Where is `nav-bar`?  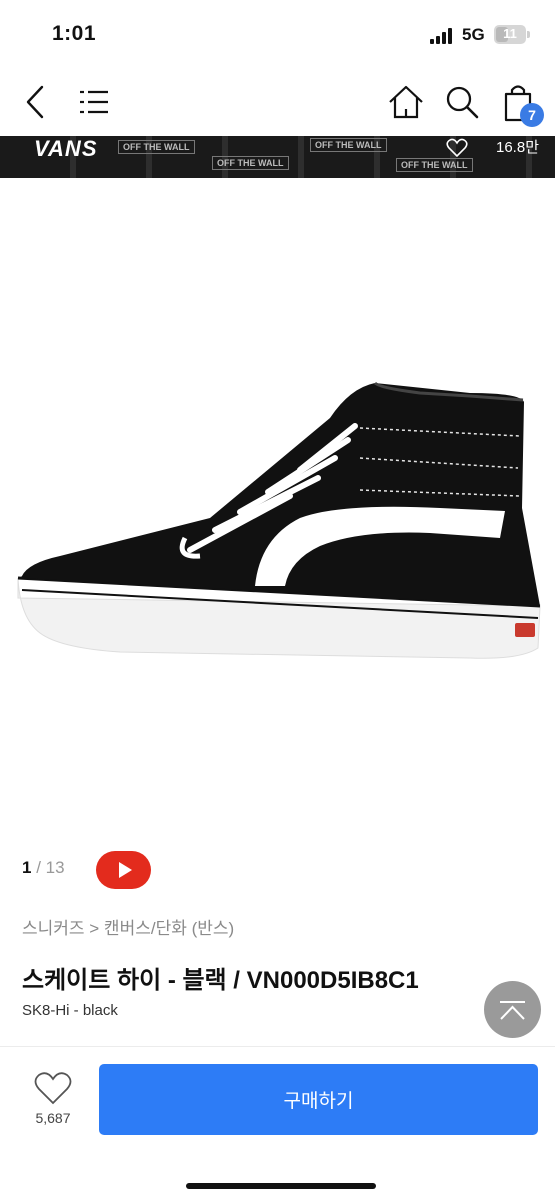
nav-bar is located at coordinates (277, 103).